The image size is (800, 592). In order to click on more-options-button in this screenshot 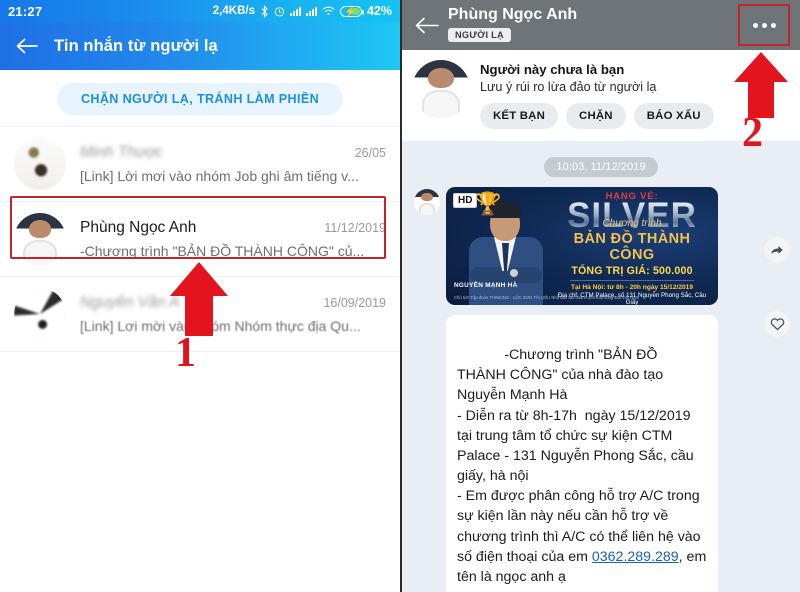, I will do `click(764, 25)`.